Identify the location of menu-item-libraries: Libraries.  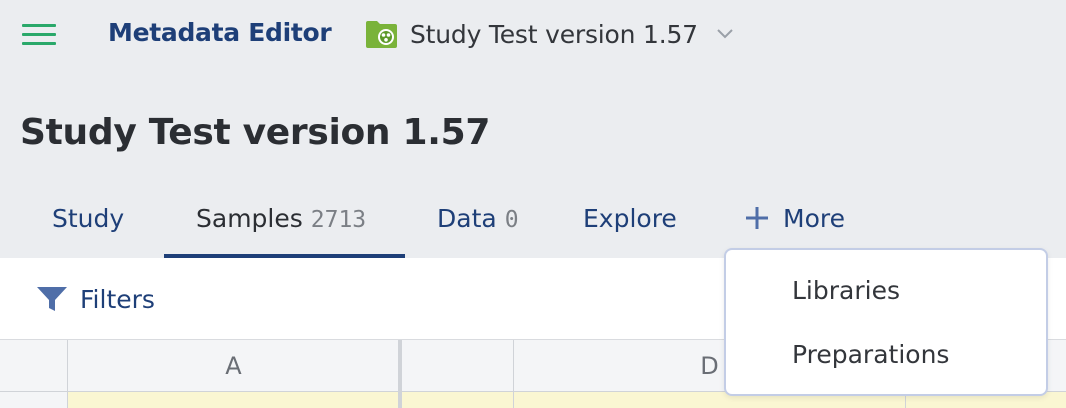
(846, 290).